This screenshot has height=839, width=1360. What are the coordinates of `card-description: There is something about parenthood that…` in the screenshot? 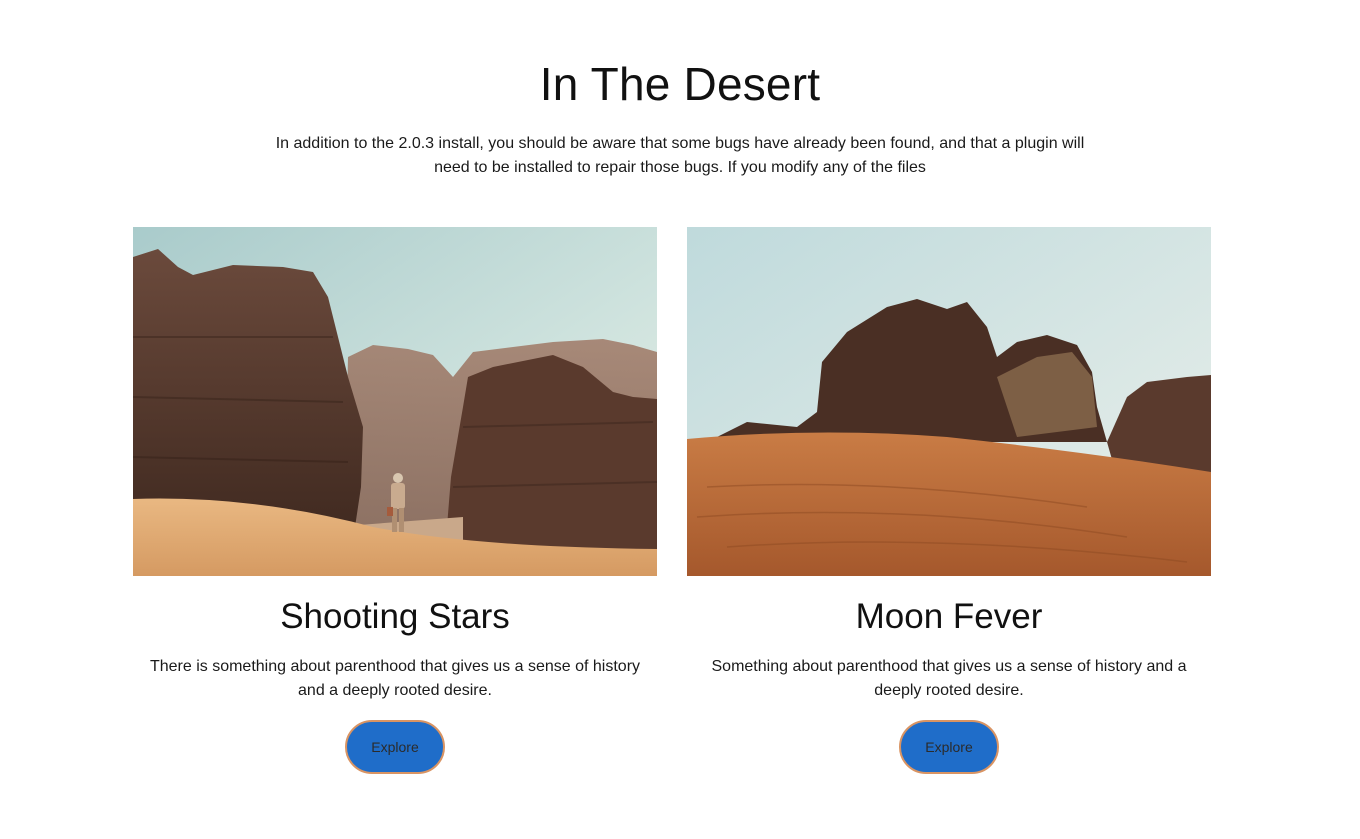 It's located at (395, 678).